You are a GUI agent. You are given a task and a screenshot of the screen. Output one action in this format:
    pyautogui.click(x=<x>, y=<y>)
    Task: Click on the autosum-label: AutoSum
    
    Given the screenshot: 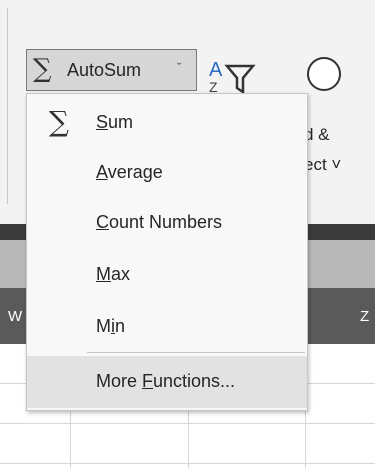 What is the action you would take?
    pyautogui.click(x=104, y=70)
    